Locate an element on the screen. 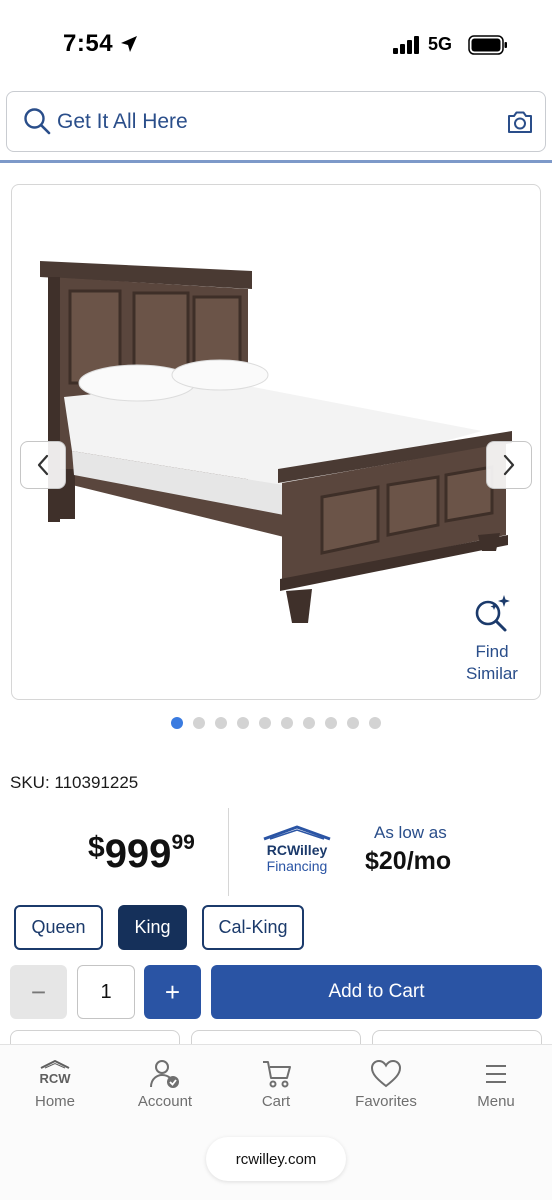 This screenshot has width=552, height=1200. pagination-dot-active is located at coordinates (177, 723).